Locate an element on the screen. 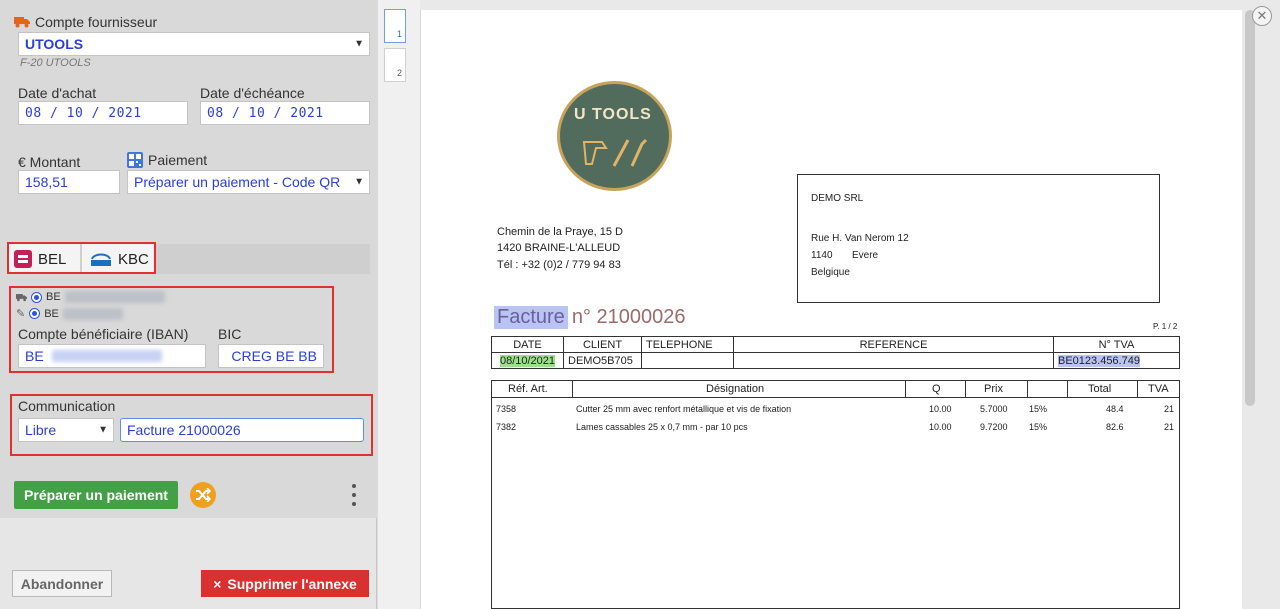 The image size is (1280, 609). payment-select: Préparer un paiement - Code QR ▼ is located at coordinates (248, 182).